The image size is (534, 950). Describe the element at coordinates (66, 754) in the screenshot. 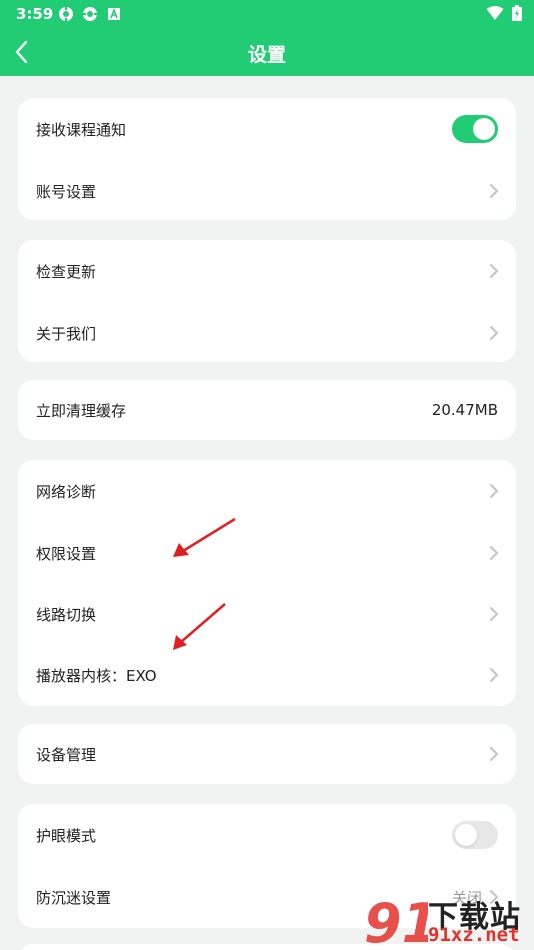

I see `row-label: 设备管理` at that location.